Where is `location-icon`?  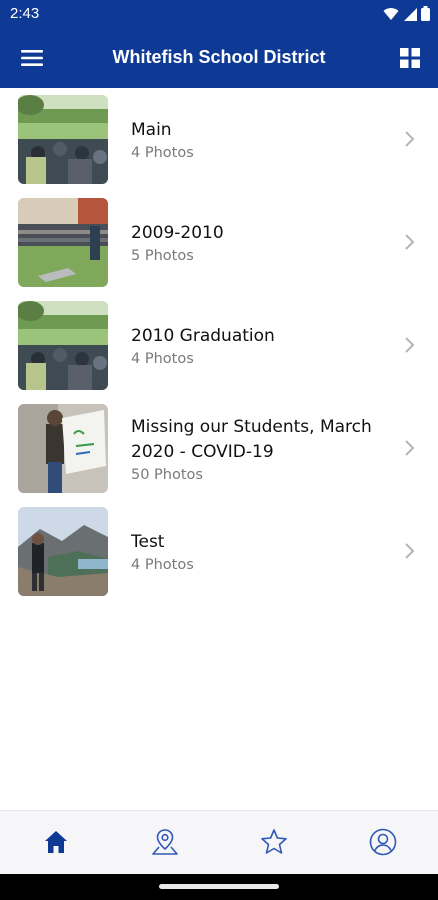
location-icon is located at coordinates (165, 842).